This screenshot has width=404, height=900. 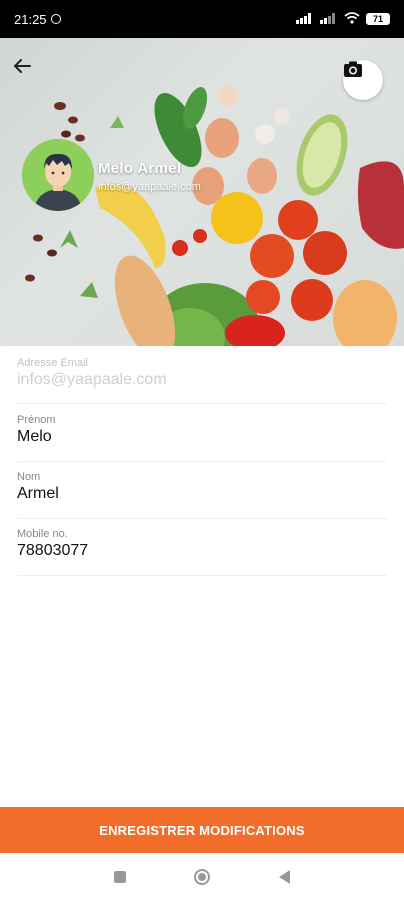 I want to click on arrow-left-icon, so click(x=22, y=66).